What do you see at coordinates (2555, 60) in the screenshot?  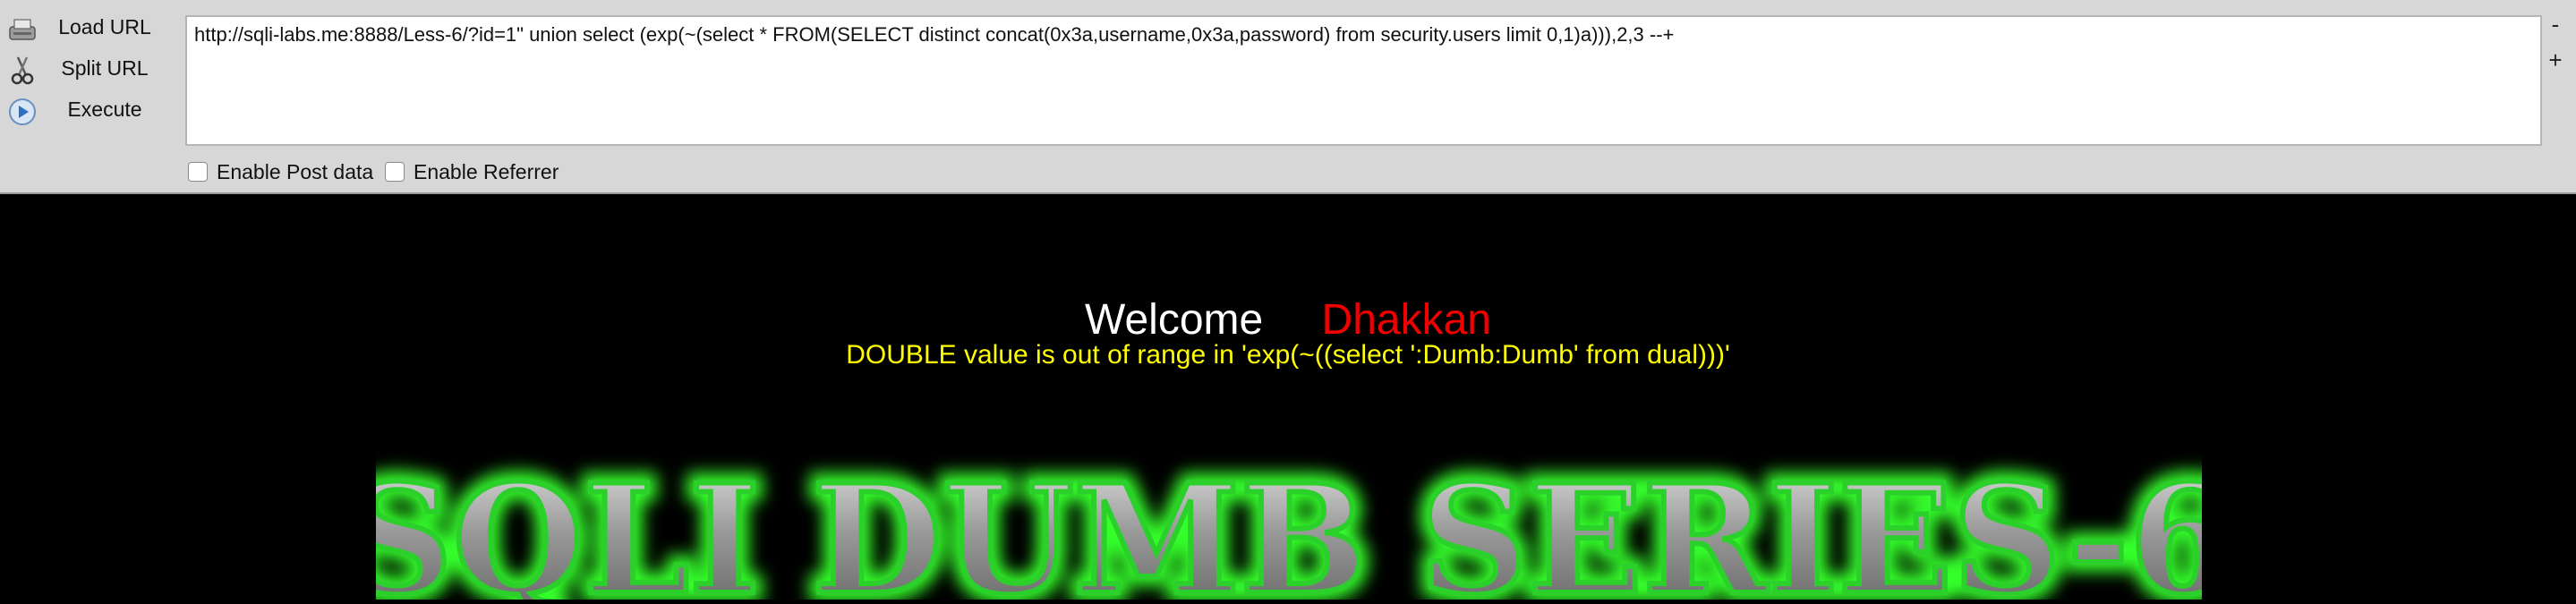 I see `increase-size-button: +` at bounding box center [2555, 60].